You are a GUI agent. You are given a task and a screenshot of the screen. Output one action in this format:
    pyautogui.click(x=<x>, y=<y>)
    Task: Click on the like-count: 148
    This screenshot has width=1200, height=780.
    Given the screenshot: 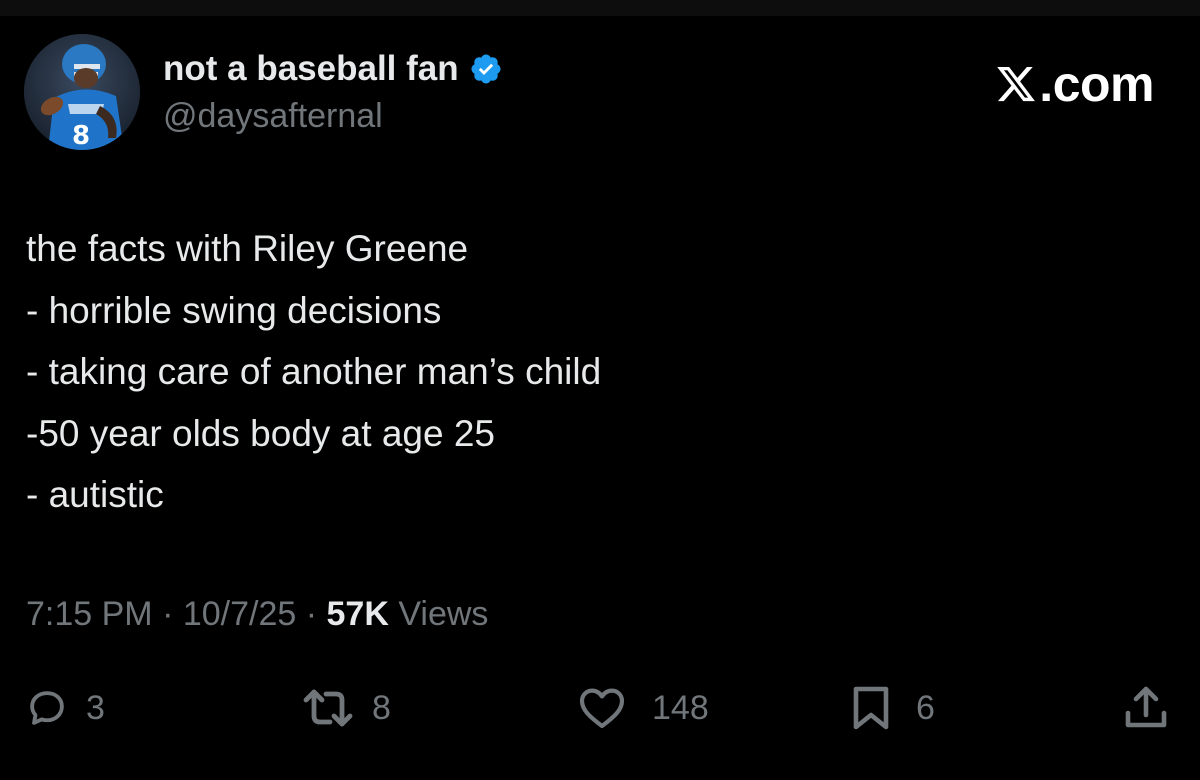 What is the action you would take?
    pyautogui.click(x=680, y=708)
    